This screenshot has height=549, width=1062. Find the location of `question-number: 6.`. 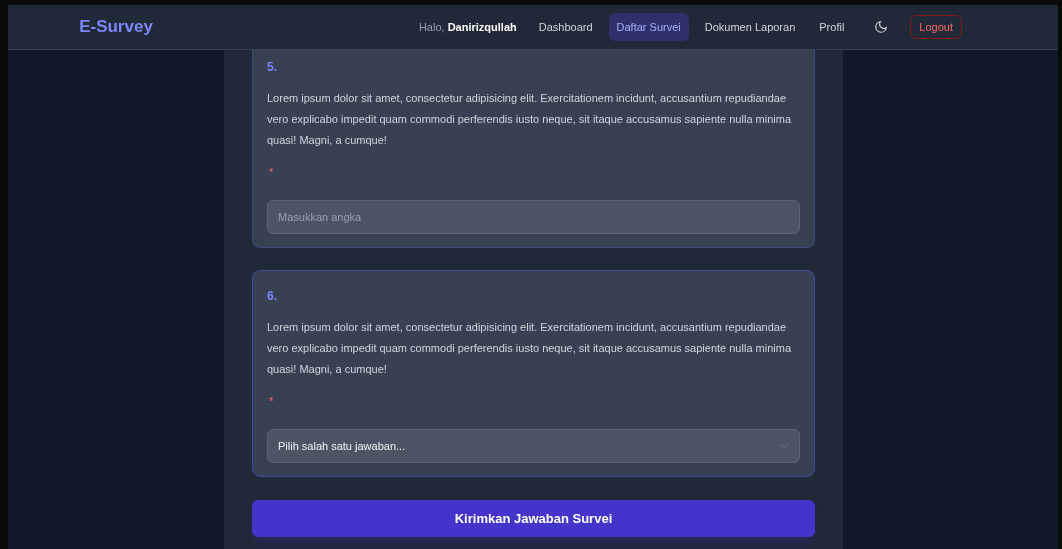

question-number: 6. is located at coordinates (272, 295).